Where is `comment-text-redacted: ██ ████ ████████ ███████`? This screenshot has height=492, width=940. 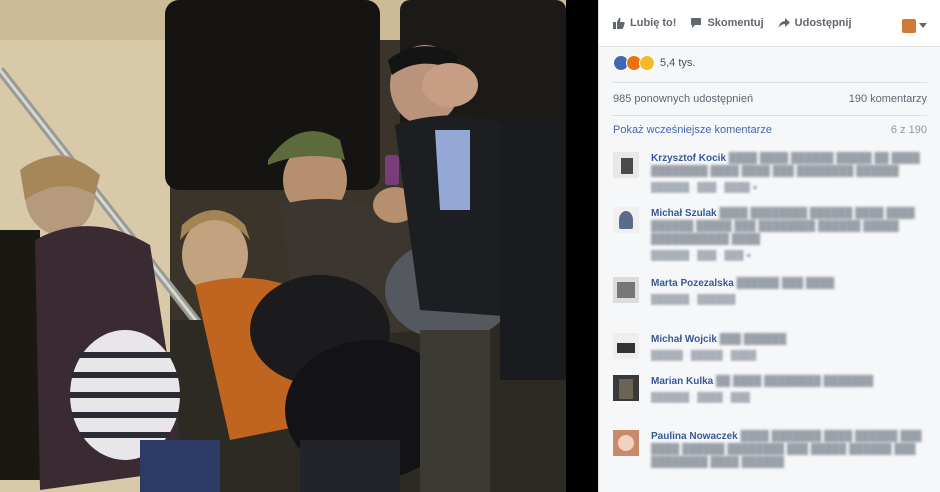 comment-text-redacted: ██ ████ ████████ ███████ is located at coordinates (795, 381).